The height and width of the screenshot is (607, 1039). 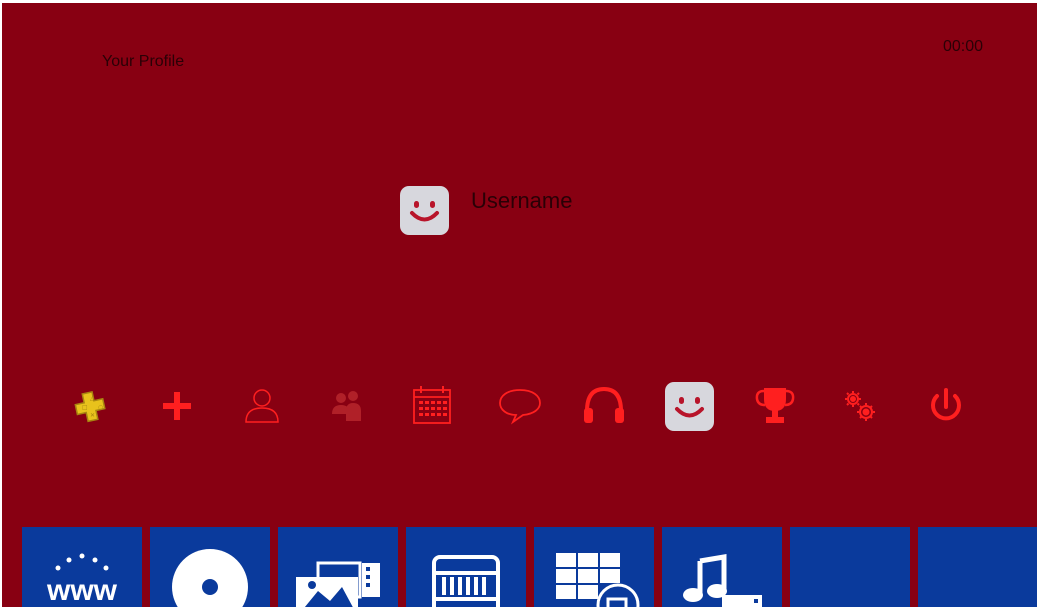 I want to click on profile-avatar-icon, so click(x=689, y=406).